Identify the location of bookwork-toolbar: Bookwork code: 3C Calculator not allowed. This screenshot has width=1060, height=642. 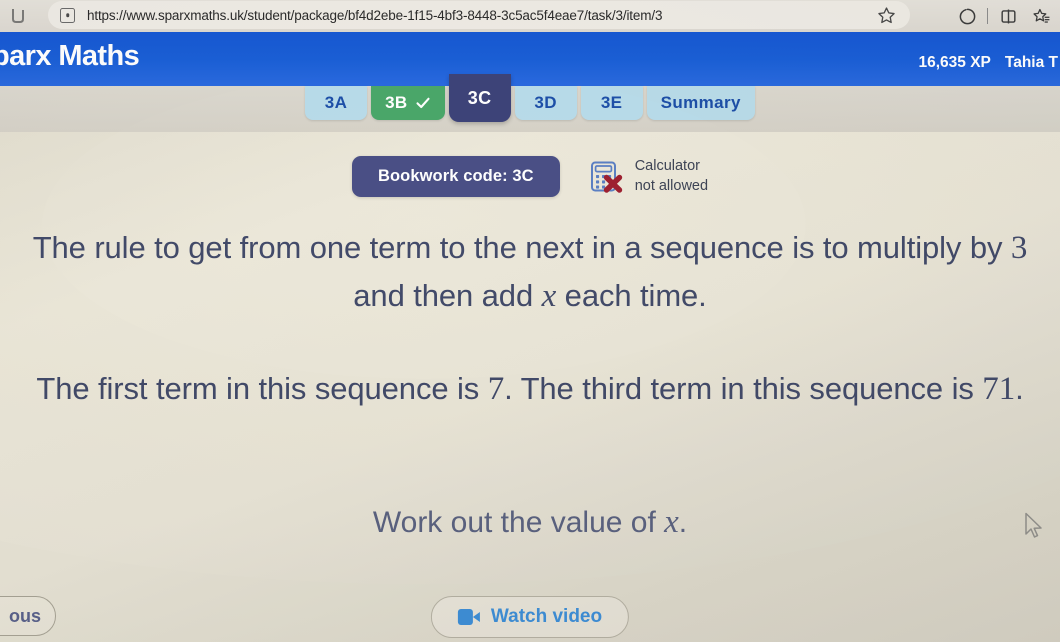
(530, 176).